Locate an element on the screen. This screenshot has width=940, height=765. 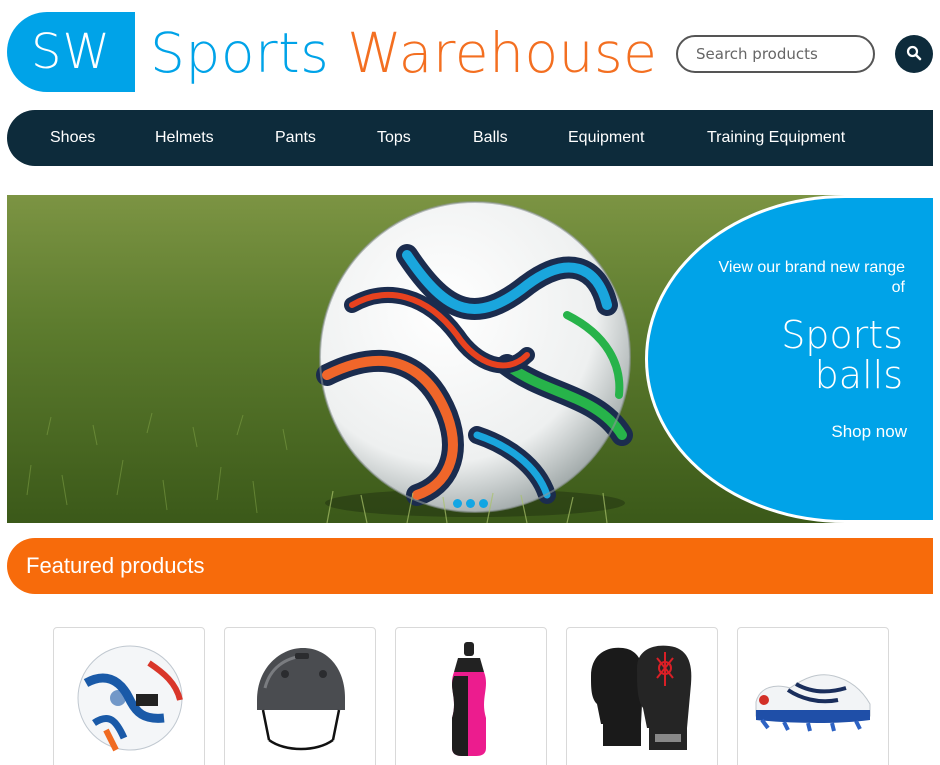
nav-item-pants: Pants is located at coordinates (295, 138).